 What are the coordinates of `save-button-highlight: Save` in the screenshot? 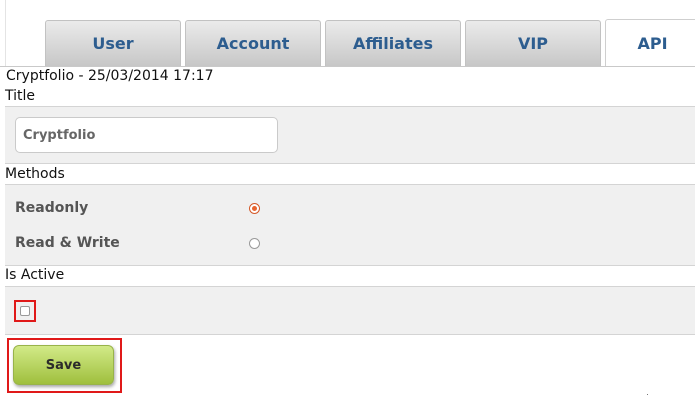 It's located at (64, 365).